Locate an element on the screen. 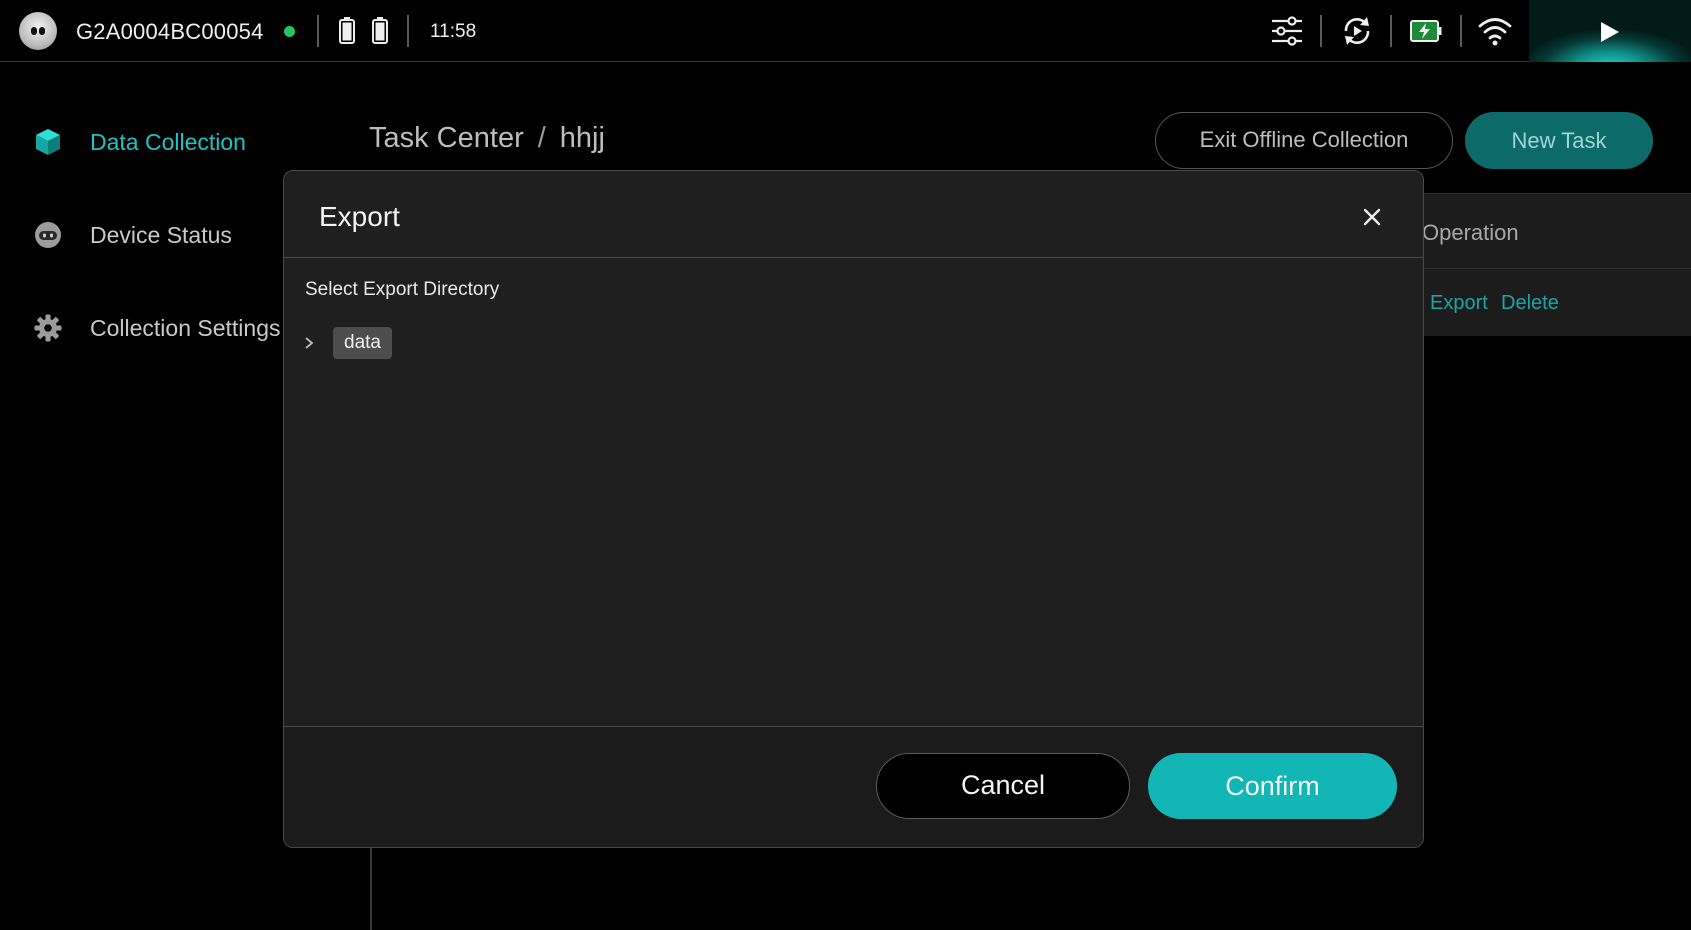 This screenshot has height=930, width=1691. delete-link: Delete is located at coordinates (1530, 303).